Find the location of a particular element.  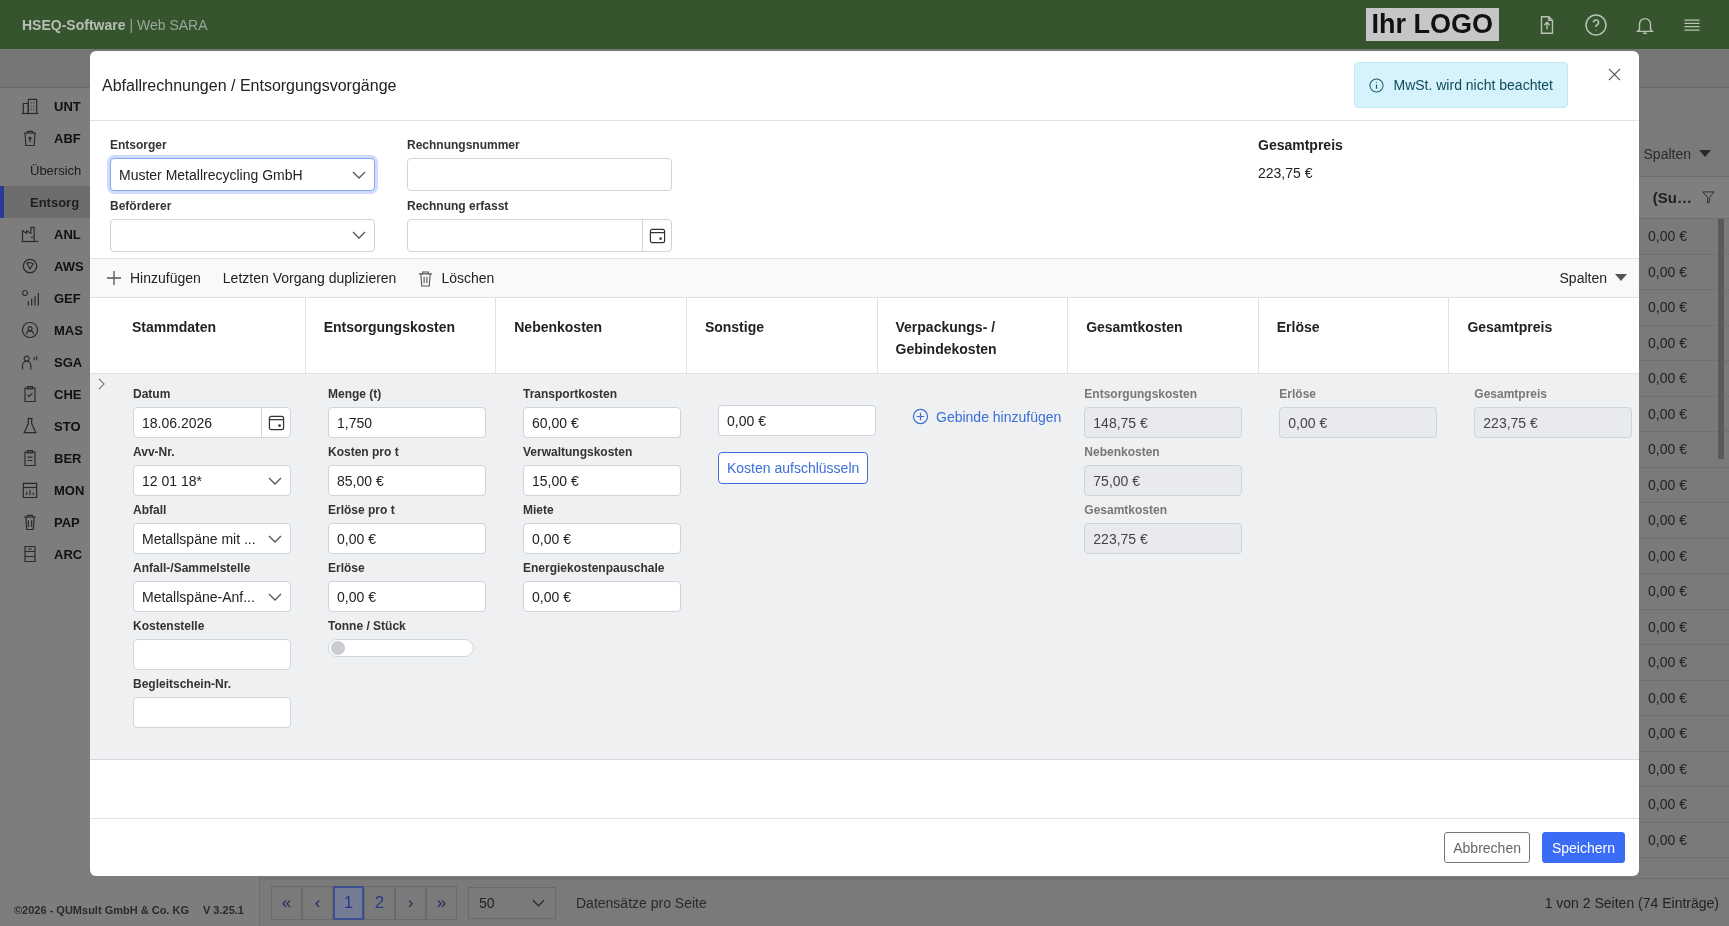

field-label: Kostenstelle is located at coordinates (169, 626).